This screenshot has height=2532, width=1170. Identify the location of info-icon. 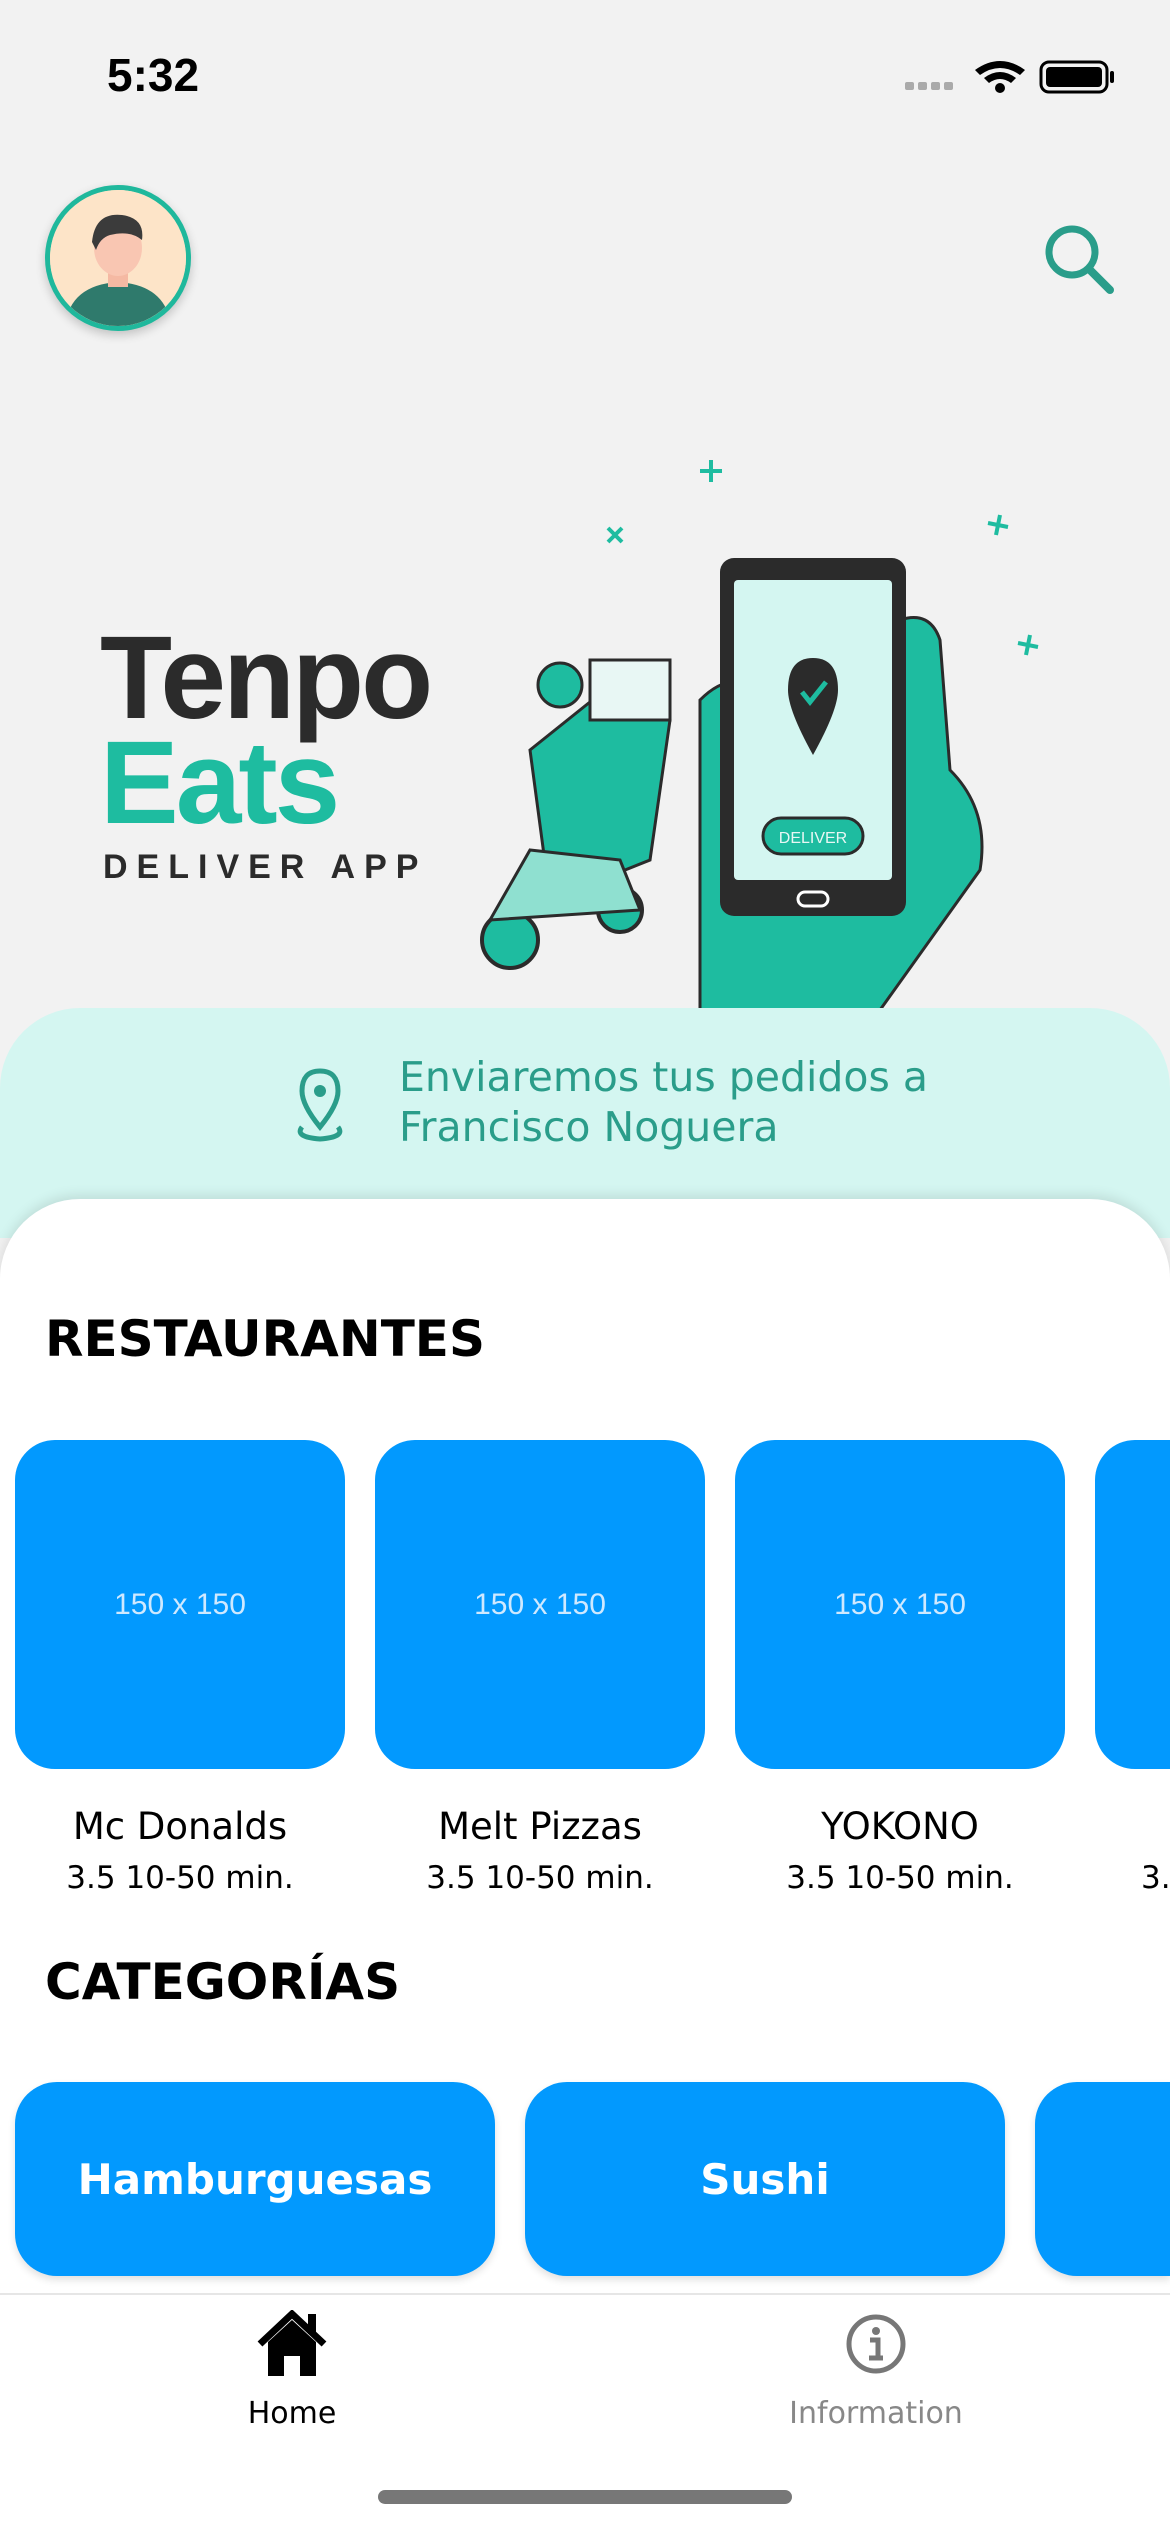
(876, 2344).